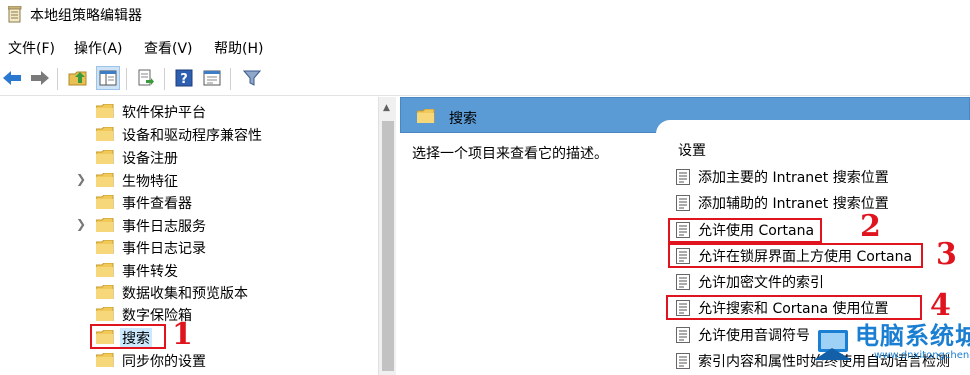 The height and width of the screenshot is (375, 970). I want to click on settings-column-header: 设置, so click(692, 150).